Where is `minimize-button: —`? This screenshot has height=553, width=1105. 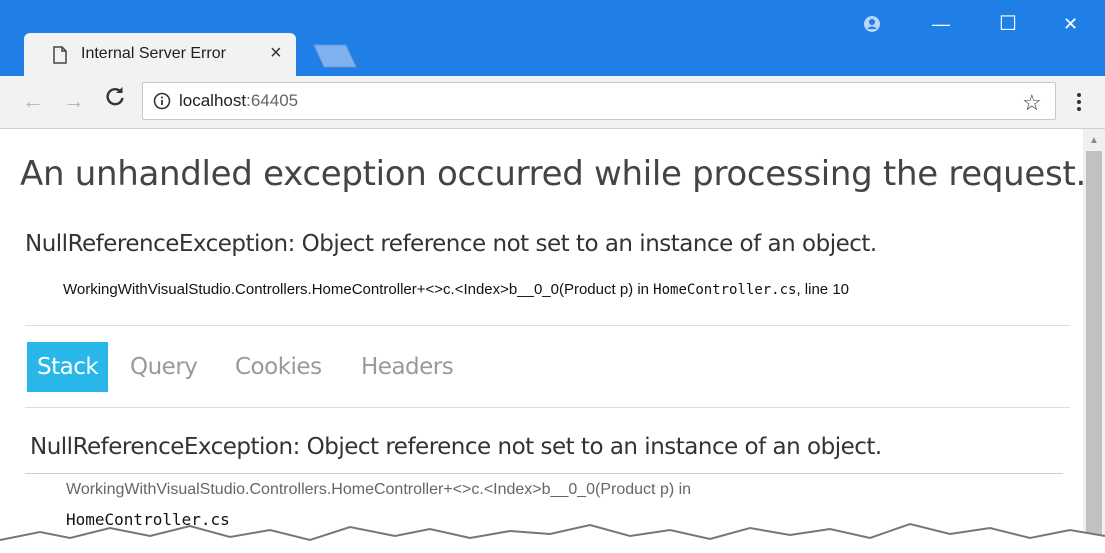
minimize-button: — is located at coordinates (941, 24).